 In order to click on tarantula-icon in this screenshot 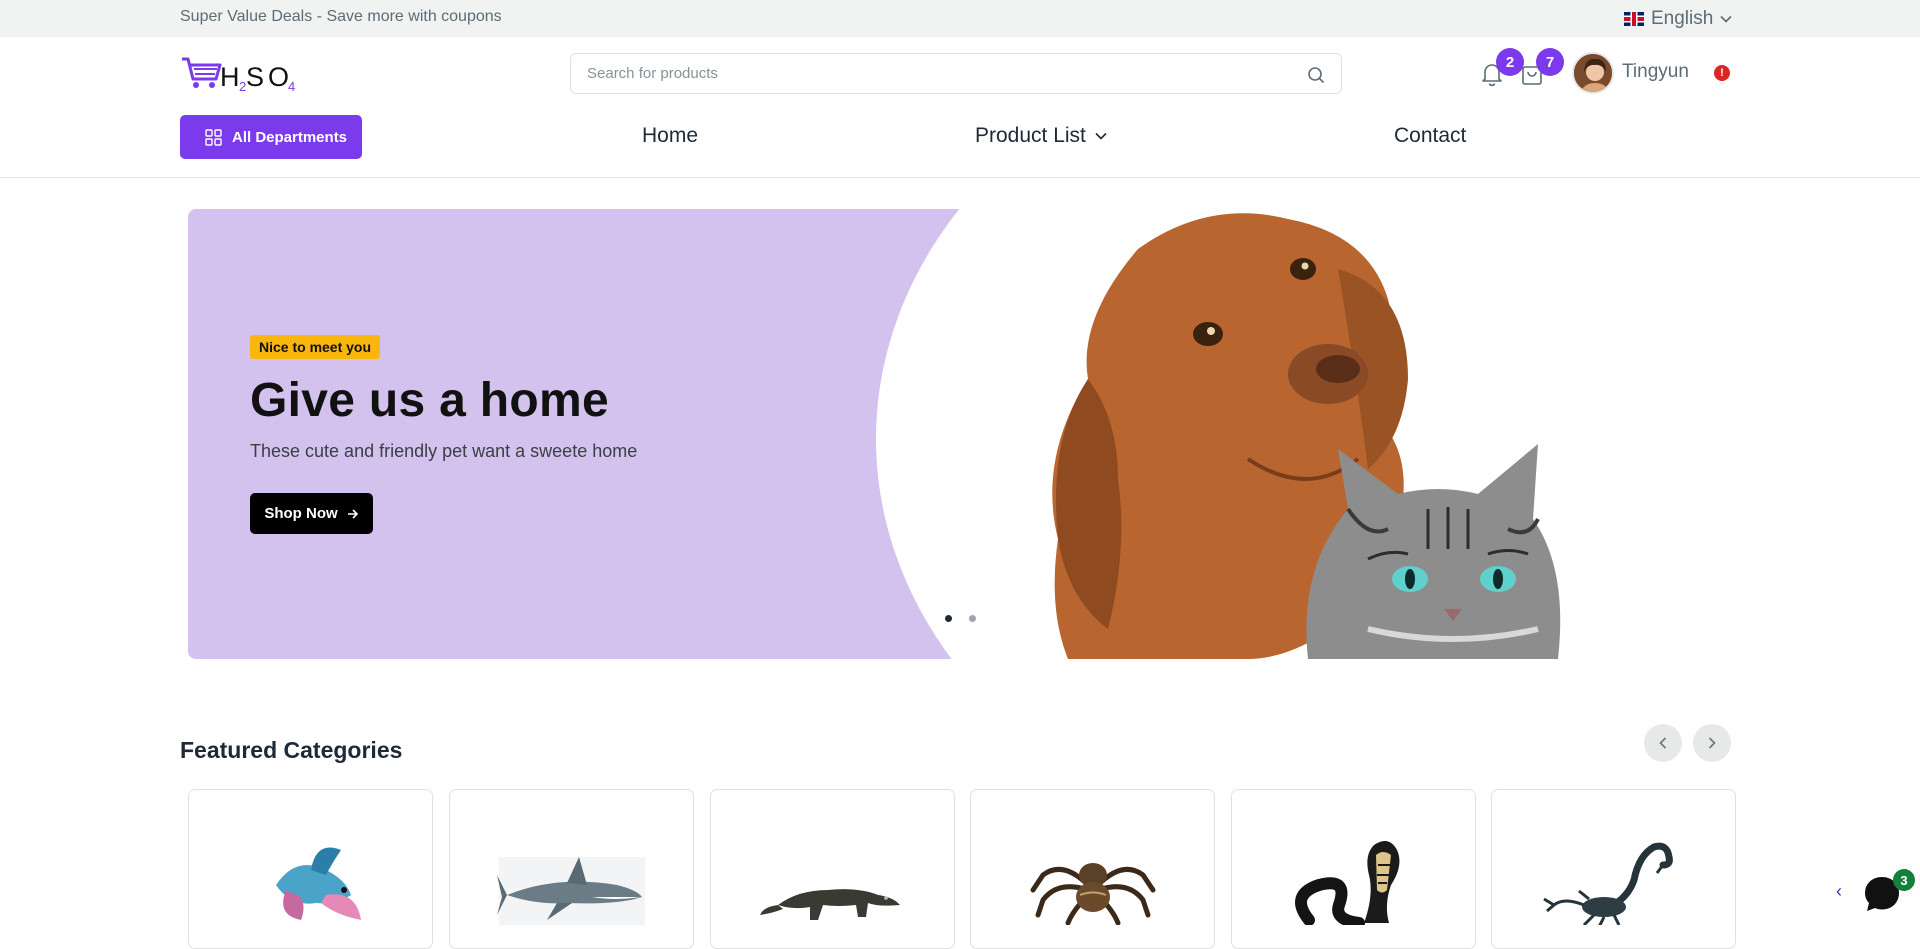, I will do `click(1092, 894)`.